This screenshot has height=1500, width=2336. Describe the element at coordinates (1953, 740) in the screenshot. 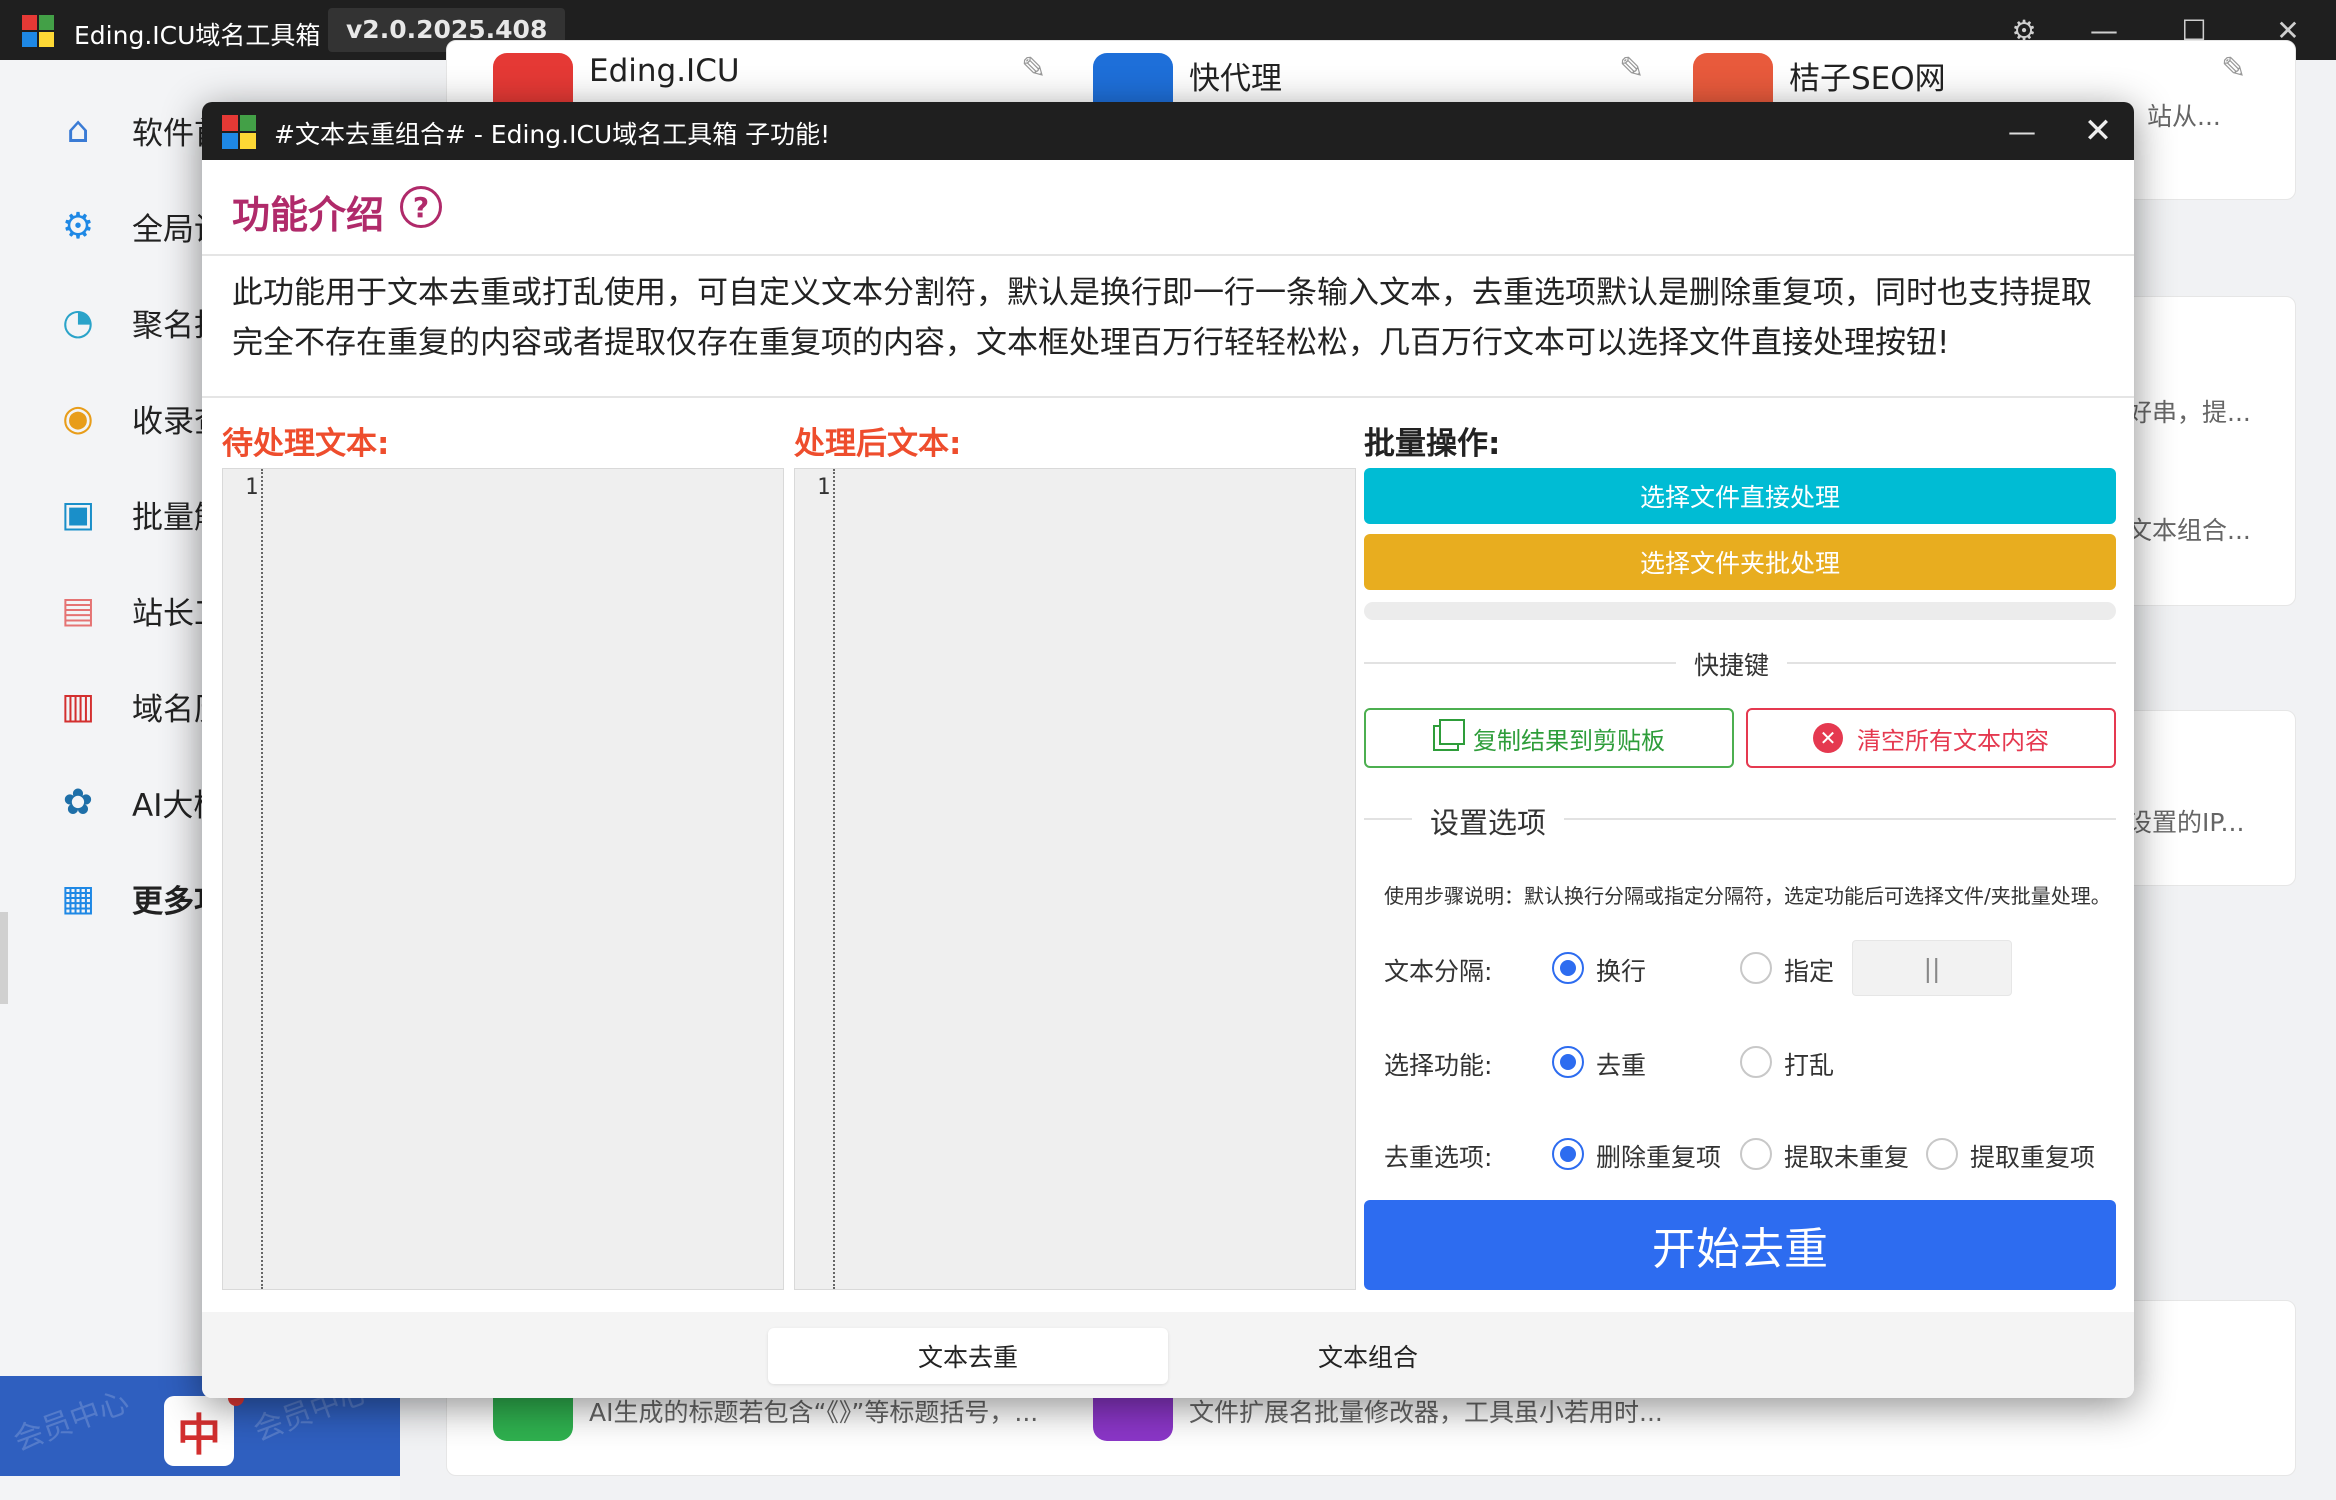

I see `clear-button-label: 清空所有文本内容` at that location.